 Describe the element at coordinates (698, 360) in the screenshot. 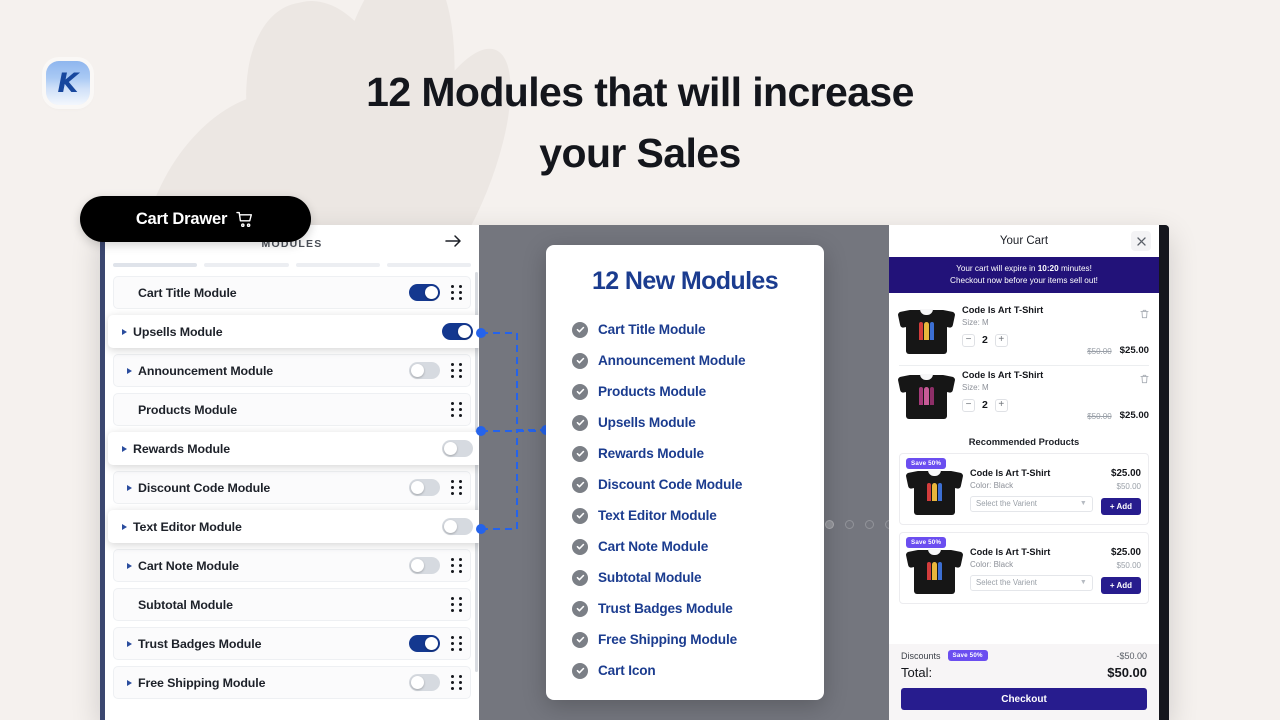

I see `promo-list-item: Announcement Module` at that location.